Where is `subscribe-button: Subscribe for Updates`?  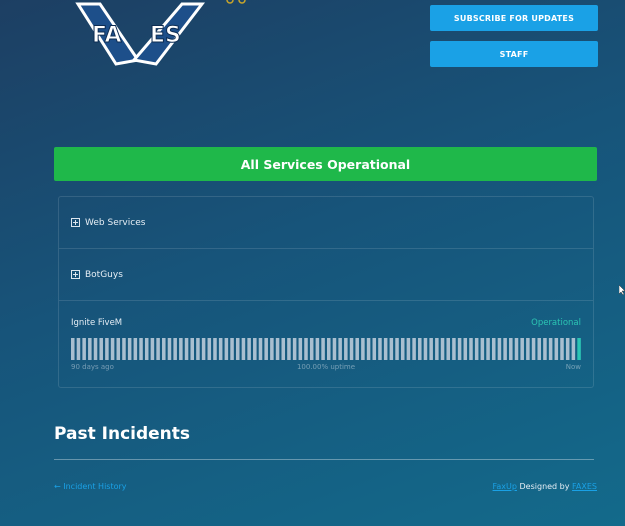
subscribe-button: Subscribe for Updates is located at coordinates (514, 18).